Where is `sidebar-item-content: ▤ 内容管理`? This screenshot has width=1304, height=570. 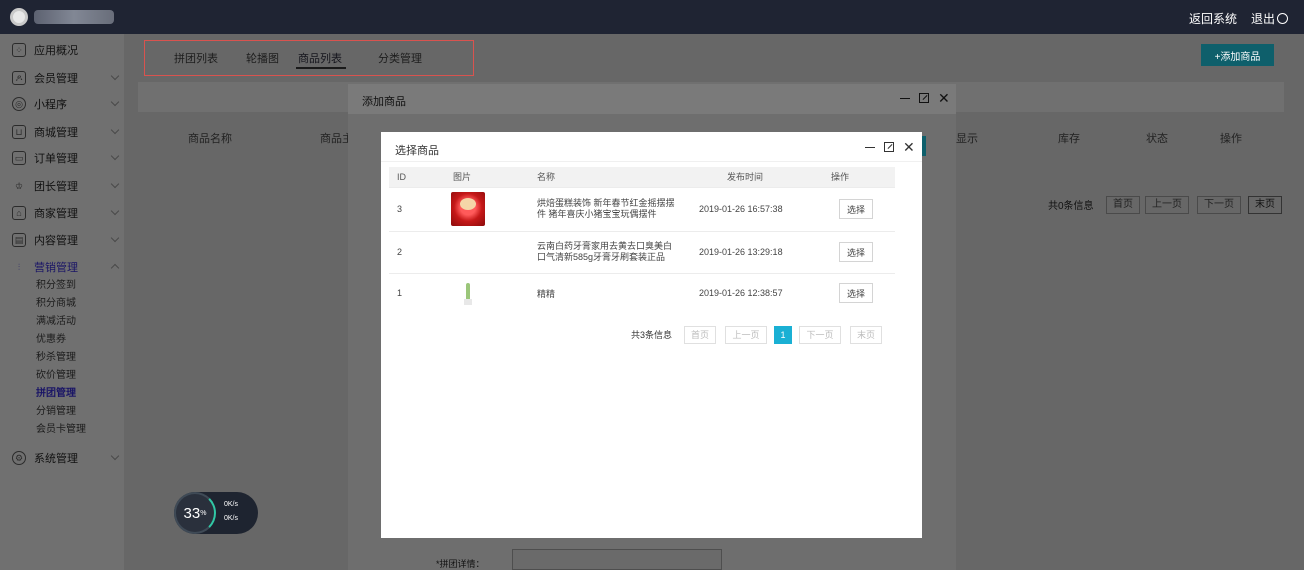
sidebar-item-content: ▤ 内容管理 is located at coordinates (62, 240).